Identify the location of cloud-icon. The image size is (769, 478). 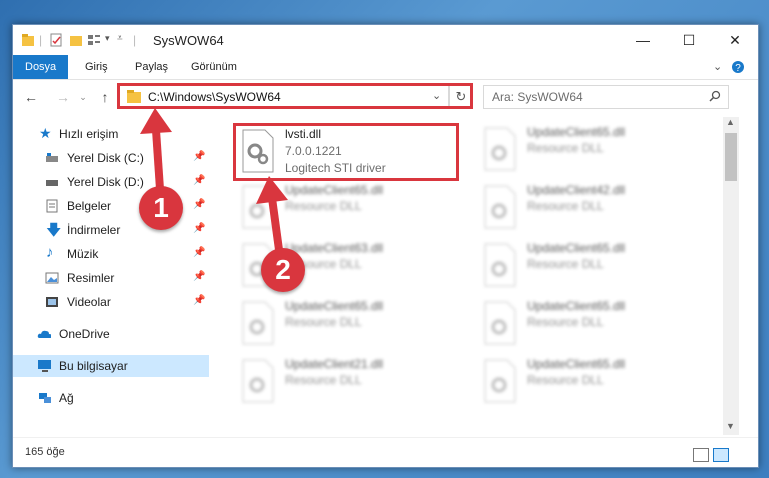
(44, 334).